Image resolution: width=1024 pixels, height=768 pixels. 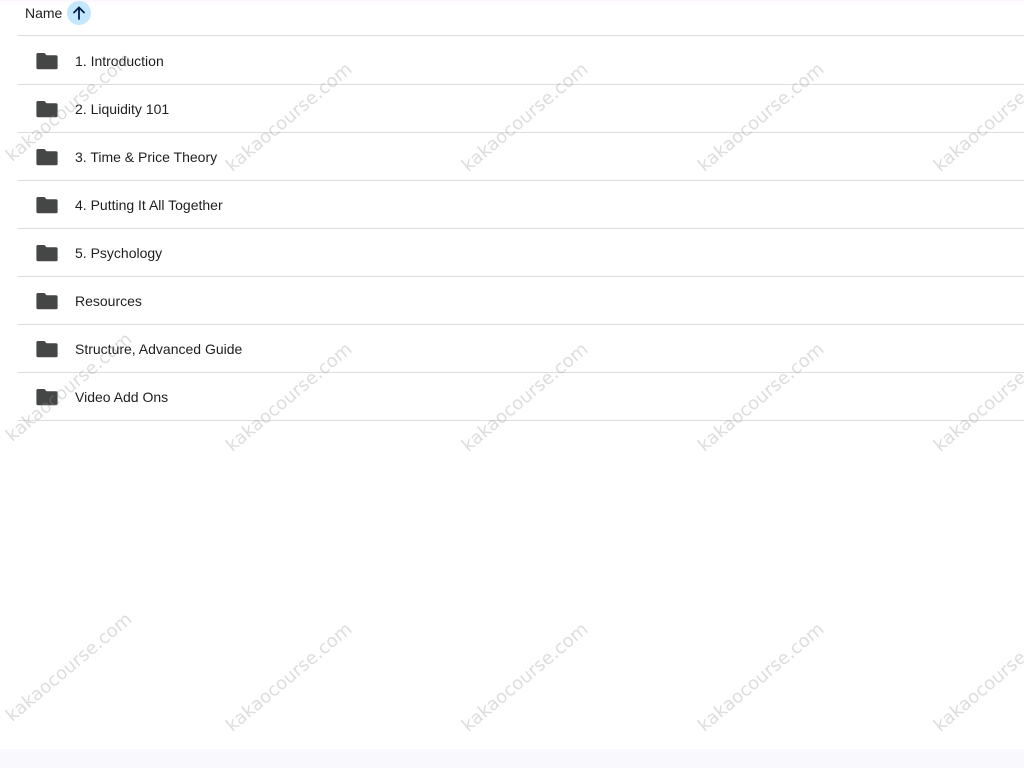 What do you see at coordinates (159, 349) in the screenshot?
I see `folder-name: Structure, Advanced Guide` at bounding box center [159, 349].